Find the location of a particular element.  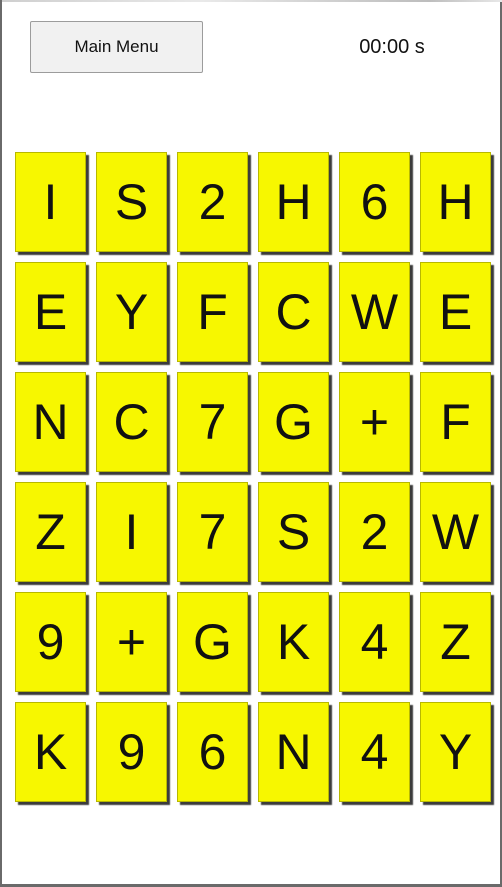

main-menu-button: Main Menu is located at coordinates (116, 47).